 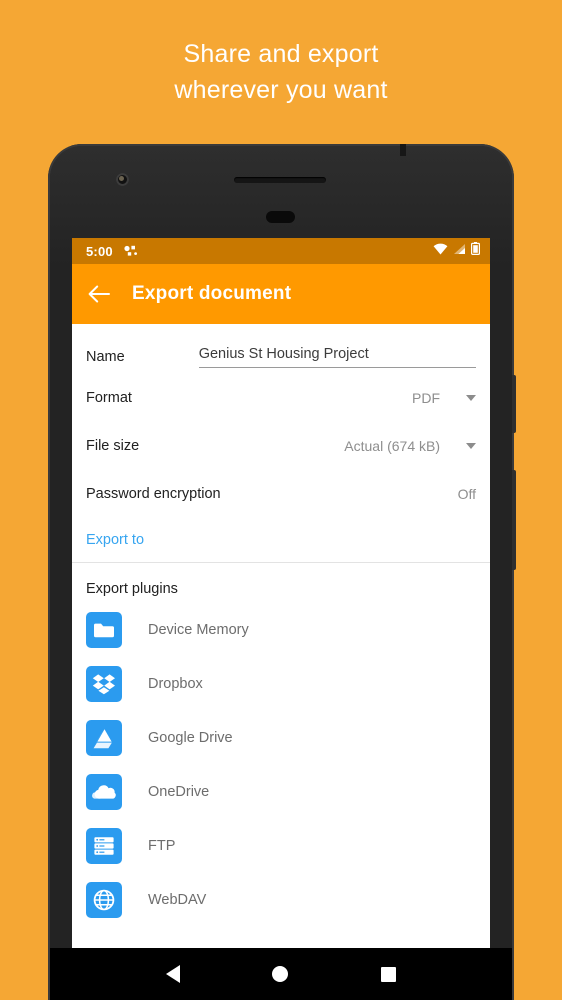 I want to click on back-triangle-icon, so click(x=173, y=974).